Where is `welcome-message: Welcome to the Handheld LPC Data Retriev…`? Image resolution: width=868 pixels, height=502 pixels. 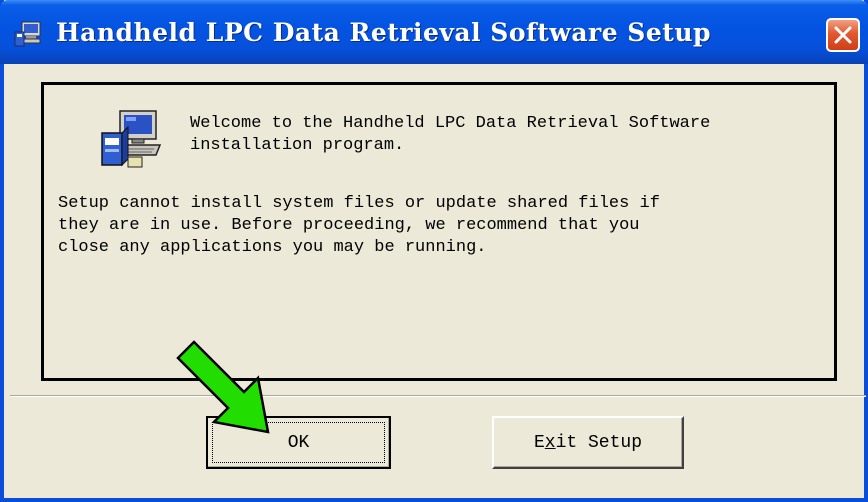
welcome-message: Welcome to the Handheld LPC Data Retriev… is located at coordinates (450, 134).